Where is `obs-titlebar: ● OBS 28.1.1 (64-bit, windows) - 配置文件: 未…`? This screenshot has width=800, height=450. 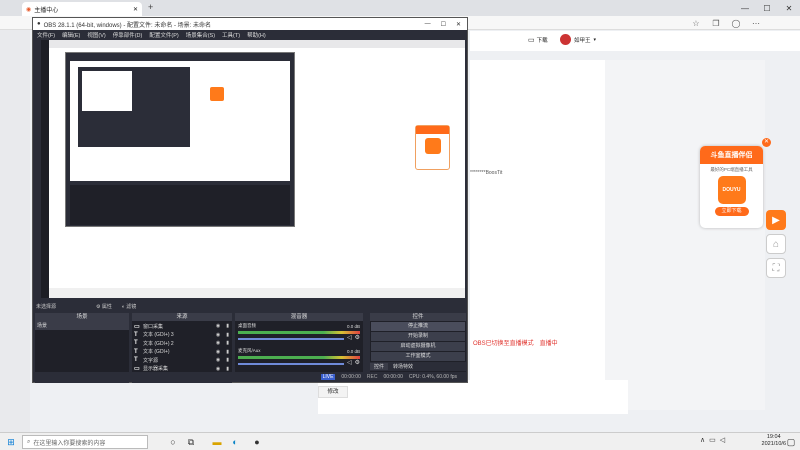 obs-titlebar: ● OBS 28.1.1 (64-bit, windows) - 配置文件: 未… is located at coordinates (250, 24).